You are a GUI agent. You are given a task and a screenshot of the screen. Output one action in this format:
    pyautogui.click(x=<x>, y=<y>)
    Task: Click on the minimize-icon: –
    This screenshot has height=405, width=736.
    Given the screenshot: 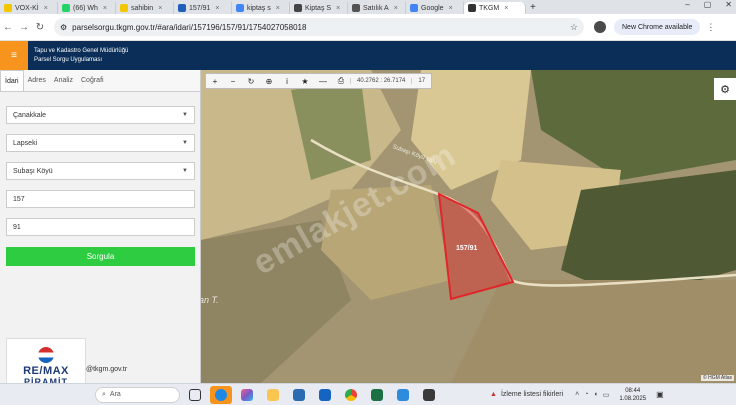 What is the action you would take?
    pyautogui.click(x=687, y=4)
    